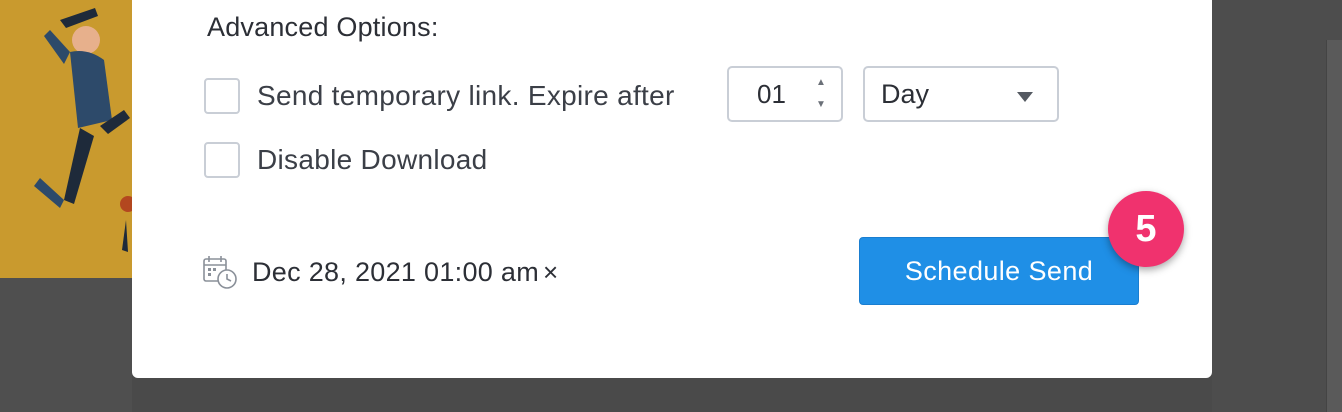 Image resolution: width=1342 pixels, height=412 pixels. Describe the element at coordinates (550, 272) in the screenshot. I see `clear-schedule-icon: ×` at that location.